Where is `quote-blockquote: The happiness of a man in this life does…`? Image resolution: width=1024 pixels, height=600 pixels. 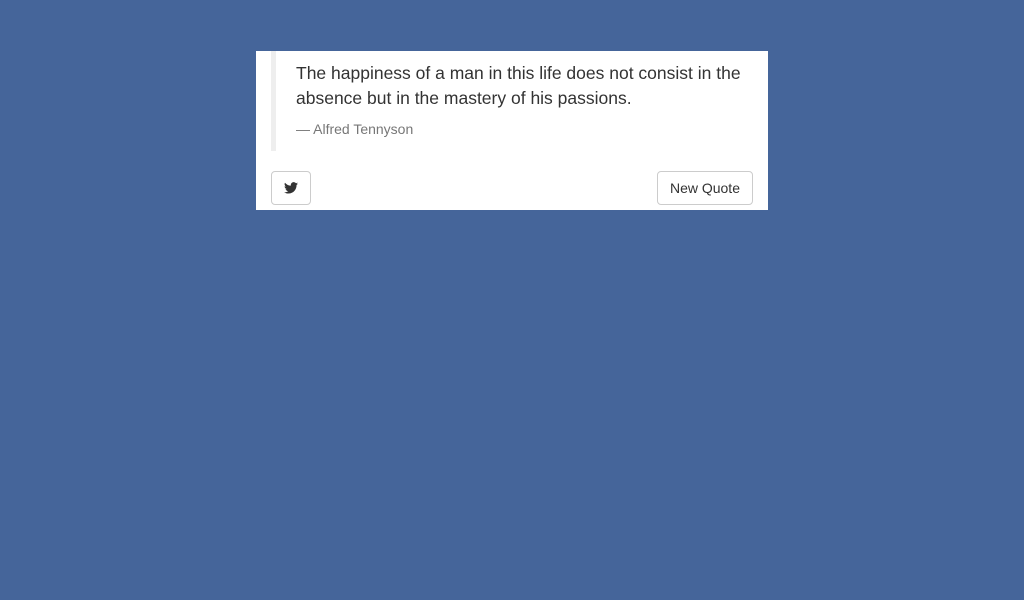
quote-blockquote: The happiness of a man in this life does… is located at coordinates (512, 101).